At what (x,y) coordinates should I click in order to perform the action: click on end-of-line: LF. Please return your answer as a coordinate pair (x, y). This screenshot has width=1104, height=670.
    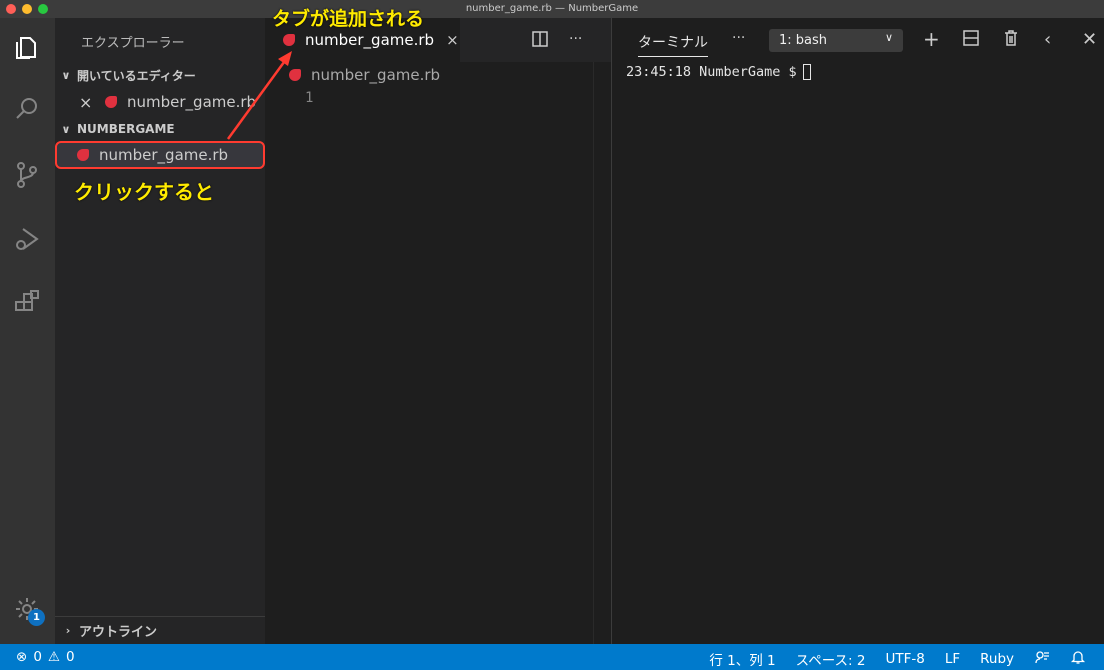
    Looking at the image, I should click on (952, 659).